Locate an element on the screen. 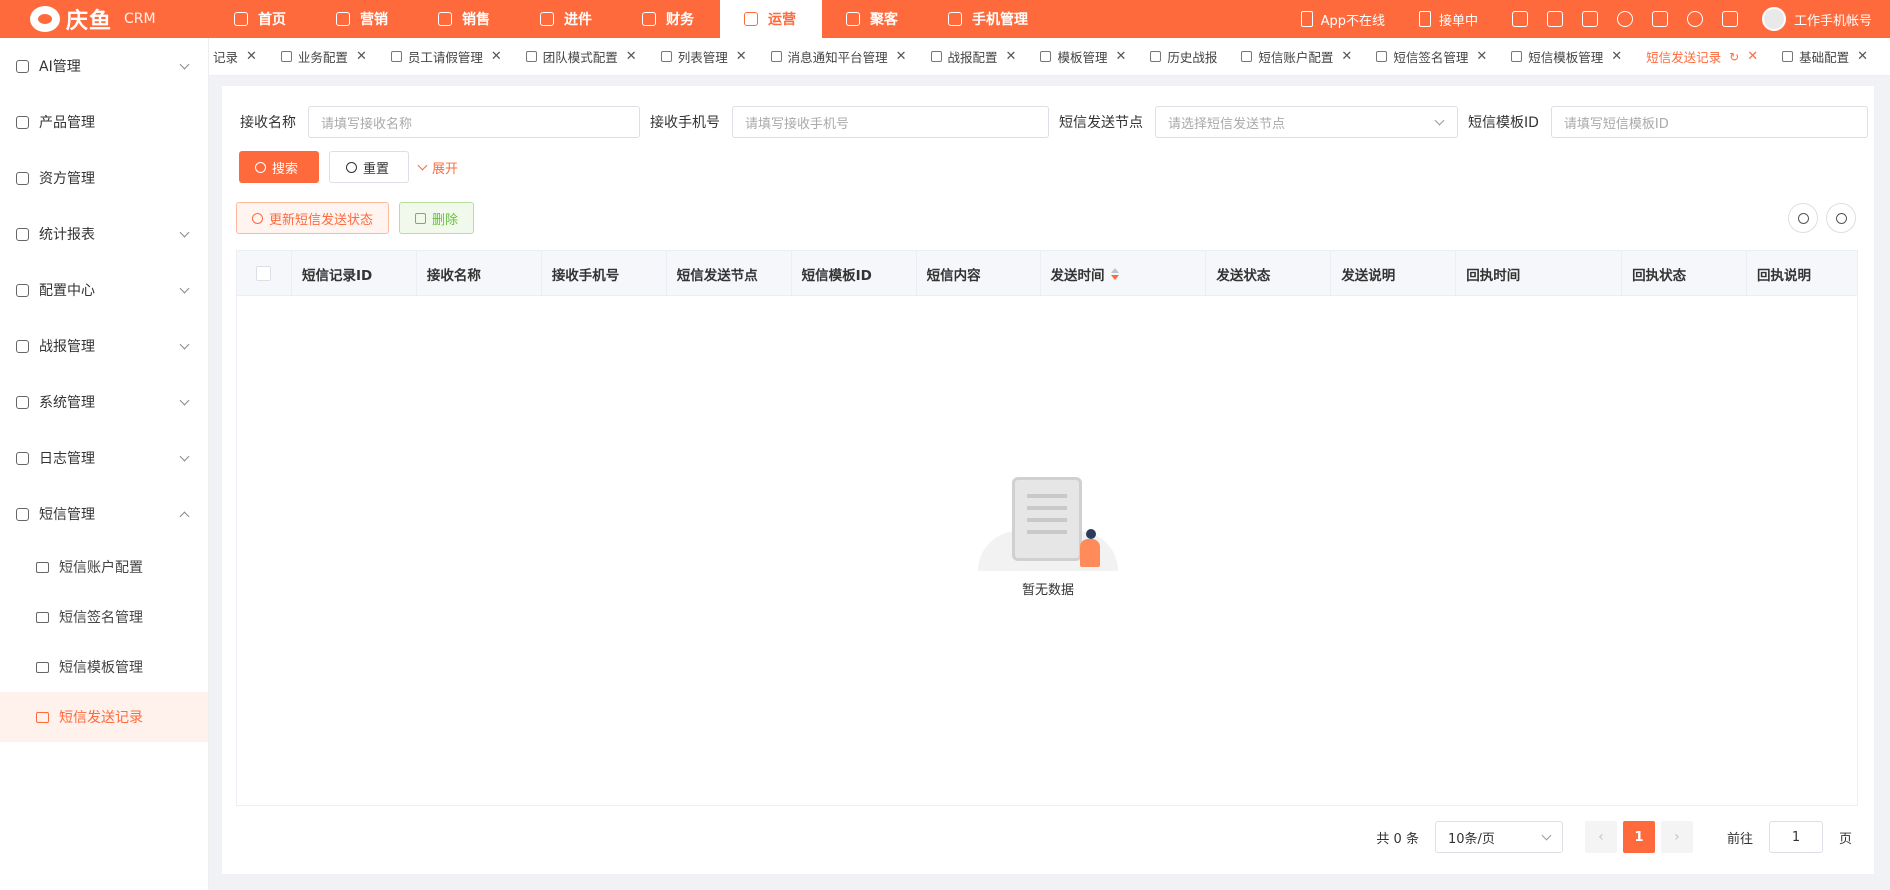  refresh-table-button is located at coordinates (1841, 218).